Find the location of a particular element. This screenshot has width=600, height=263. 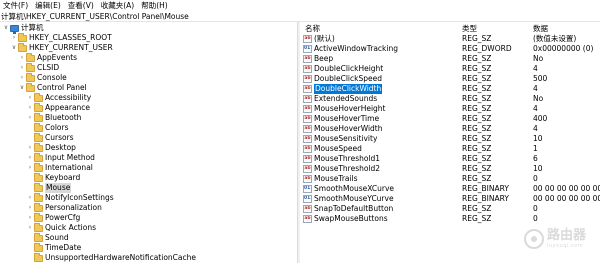

value-name: SmoothMouseYCurve is located at coordinates (354, 198).